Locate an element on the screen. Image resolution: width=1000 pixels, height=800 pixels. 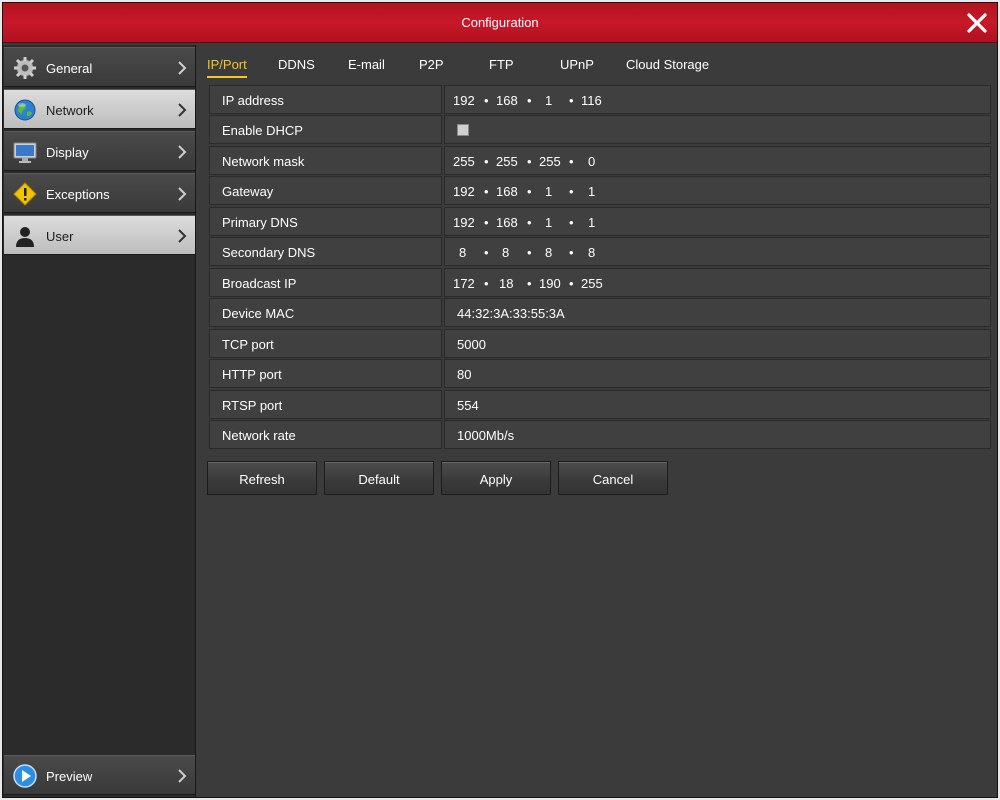
http-port-label: HTTP port is located at coordinates (325, 373).